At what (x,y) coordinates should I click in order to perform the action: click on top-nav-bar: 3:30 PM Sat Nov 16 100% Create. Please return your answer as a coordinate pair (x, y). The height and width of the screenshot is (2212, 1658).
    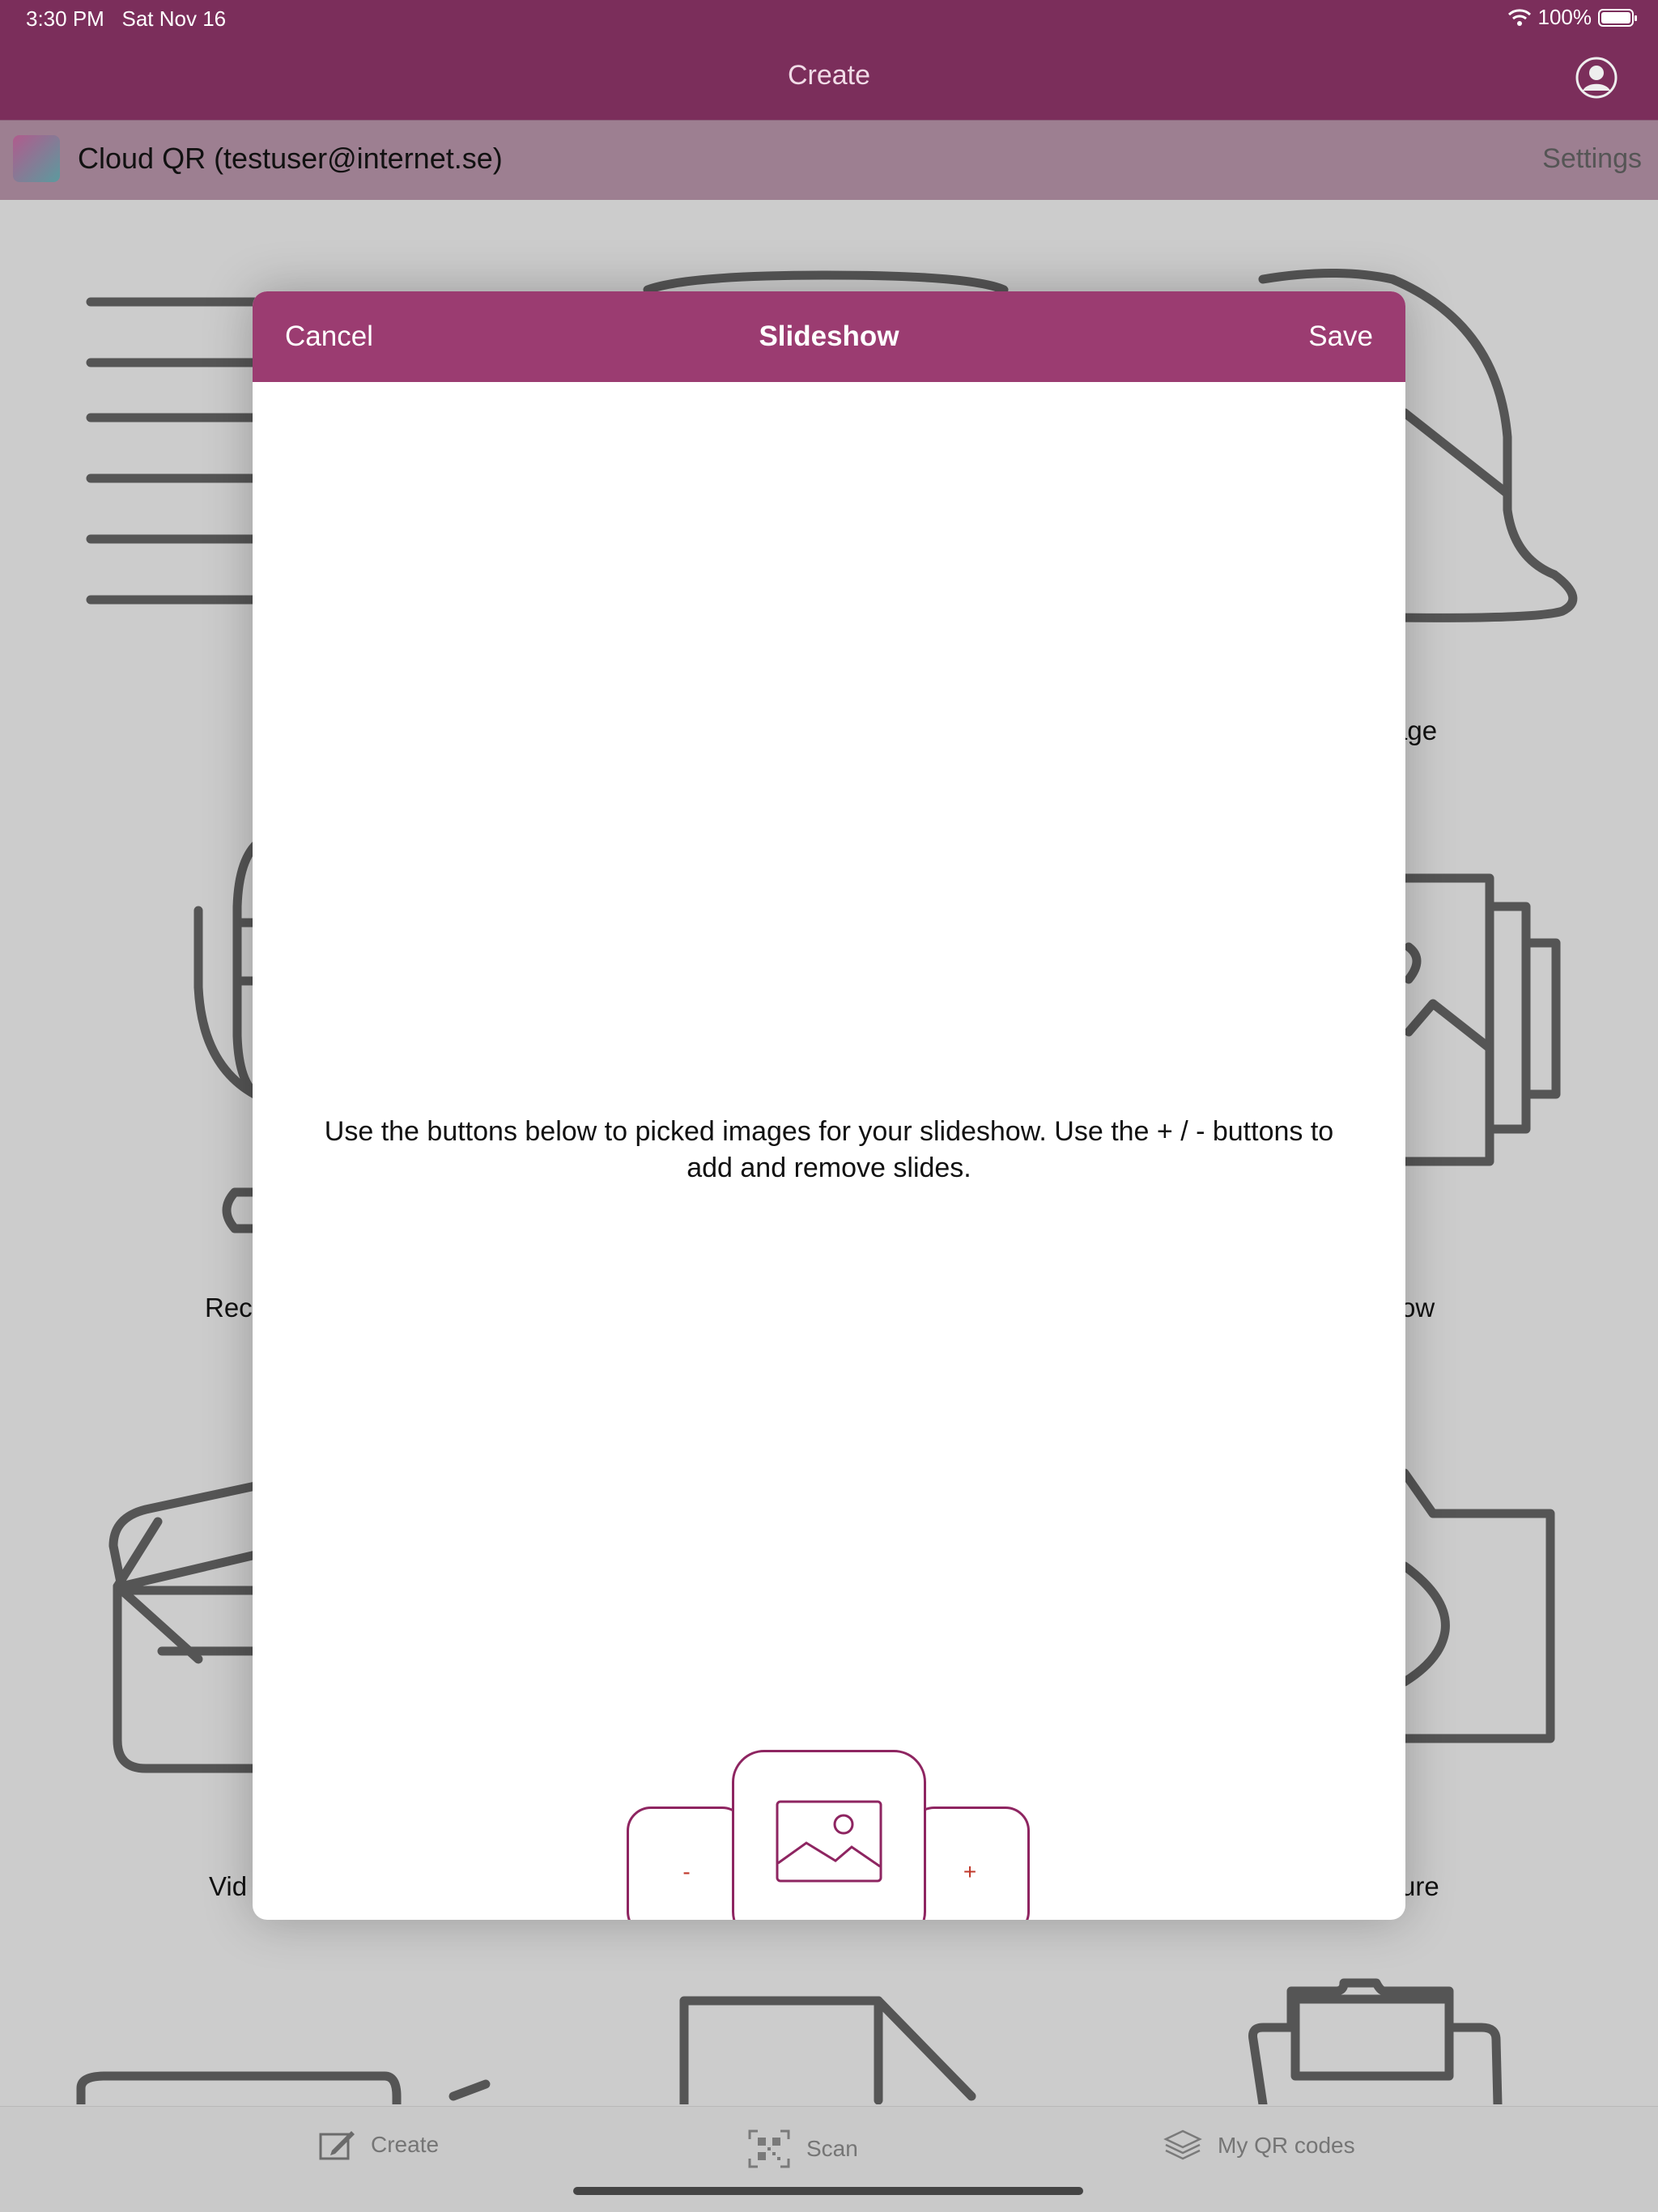
    Looking at the image, I should click on (829, 60).